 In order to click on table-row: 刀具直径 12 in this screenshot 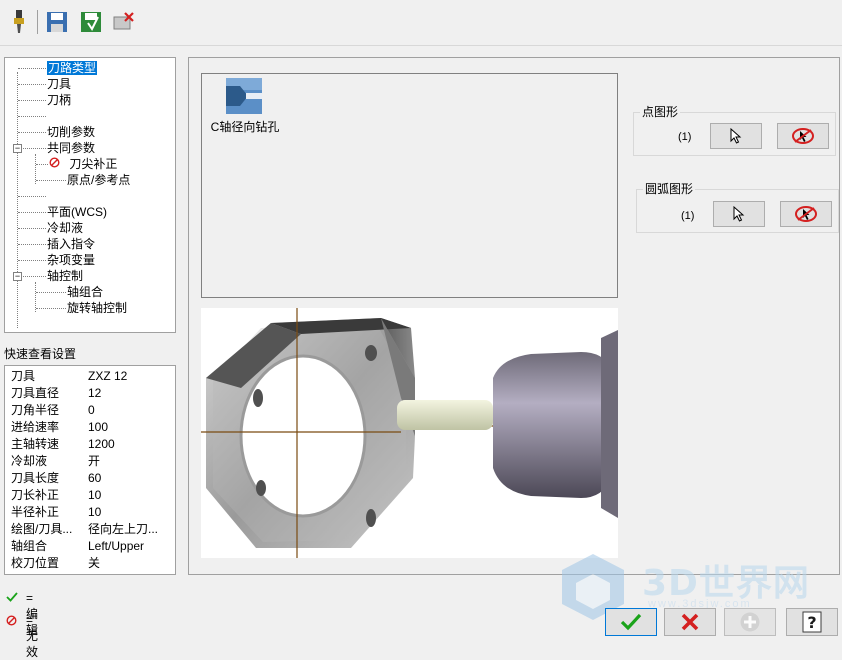, I will do `click(90, 393)`.